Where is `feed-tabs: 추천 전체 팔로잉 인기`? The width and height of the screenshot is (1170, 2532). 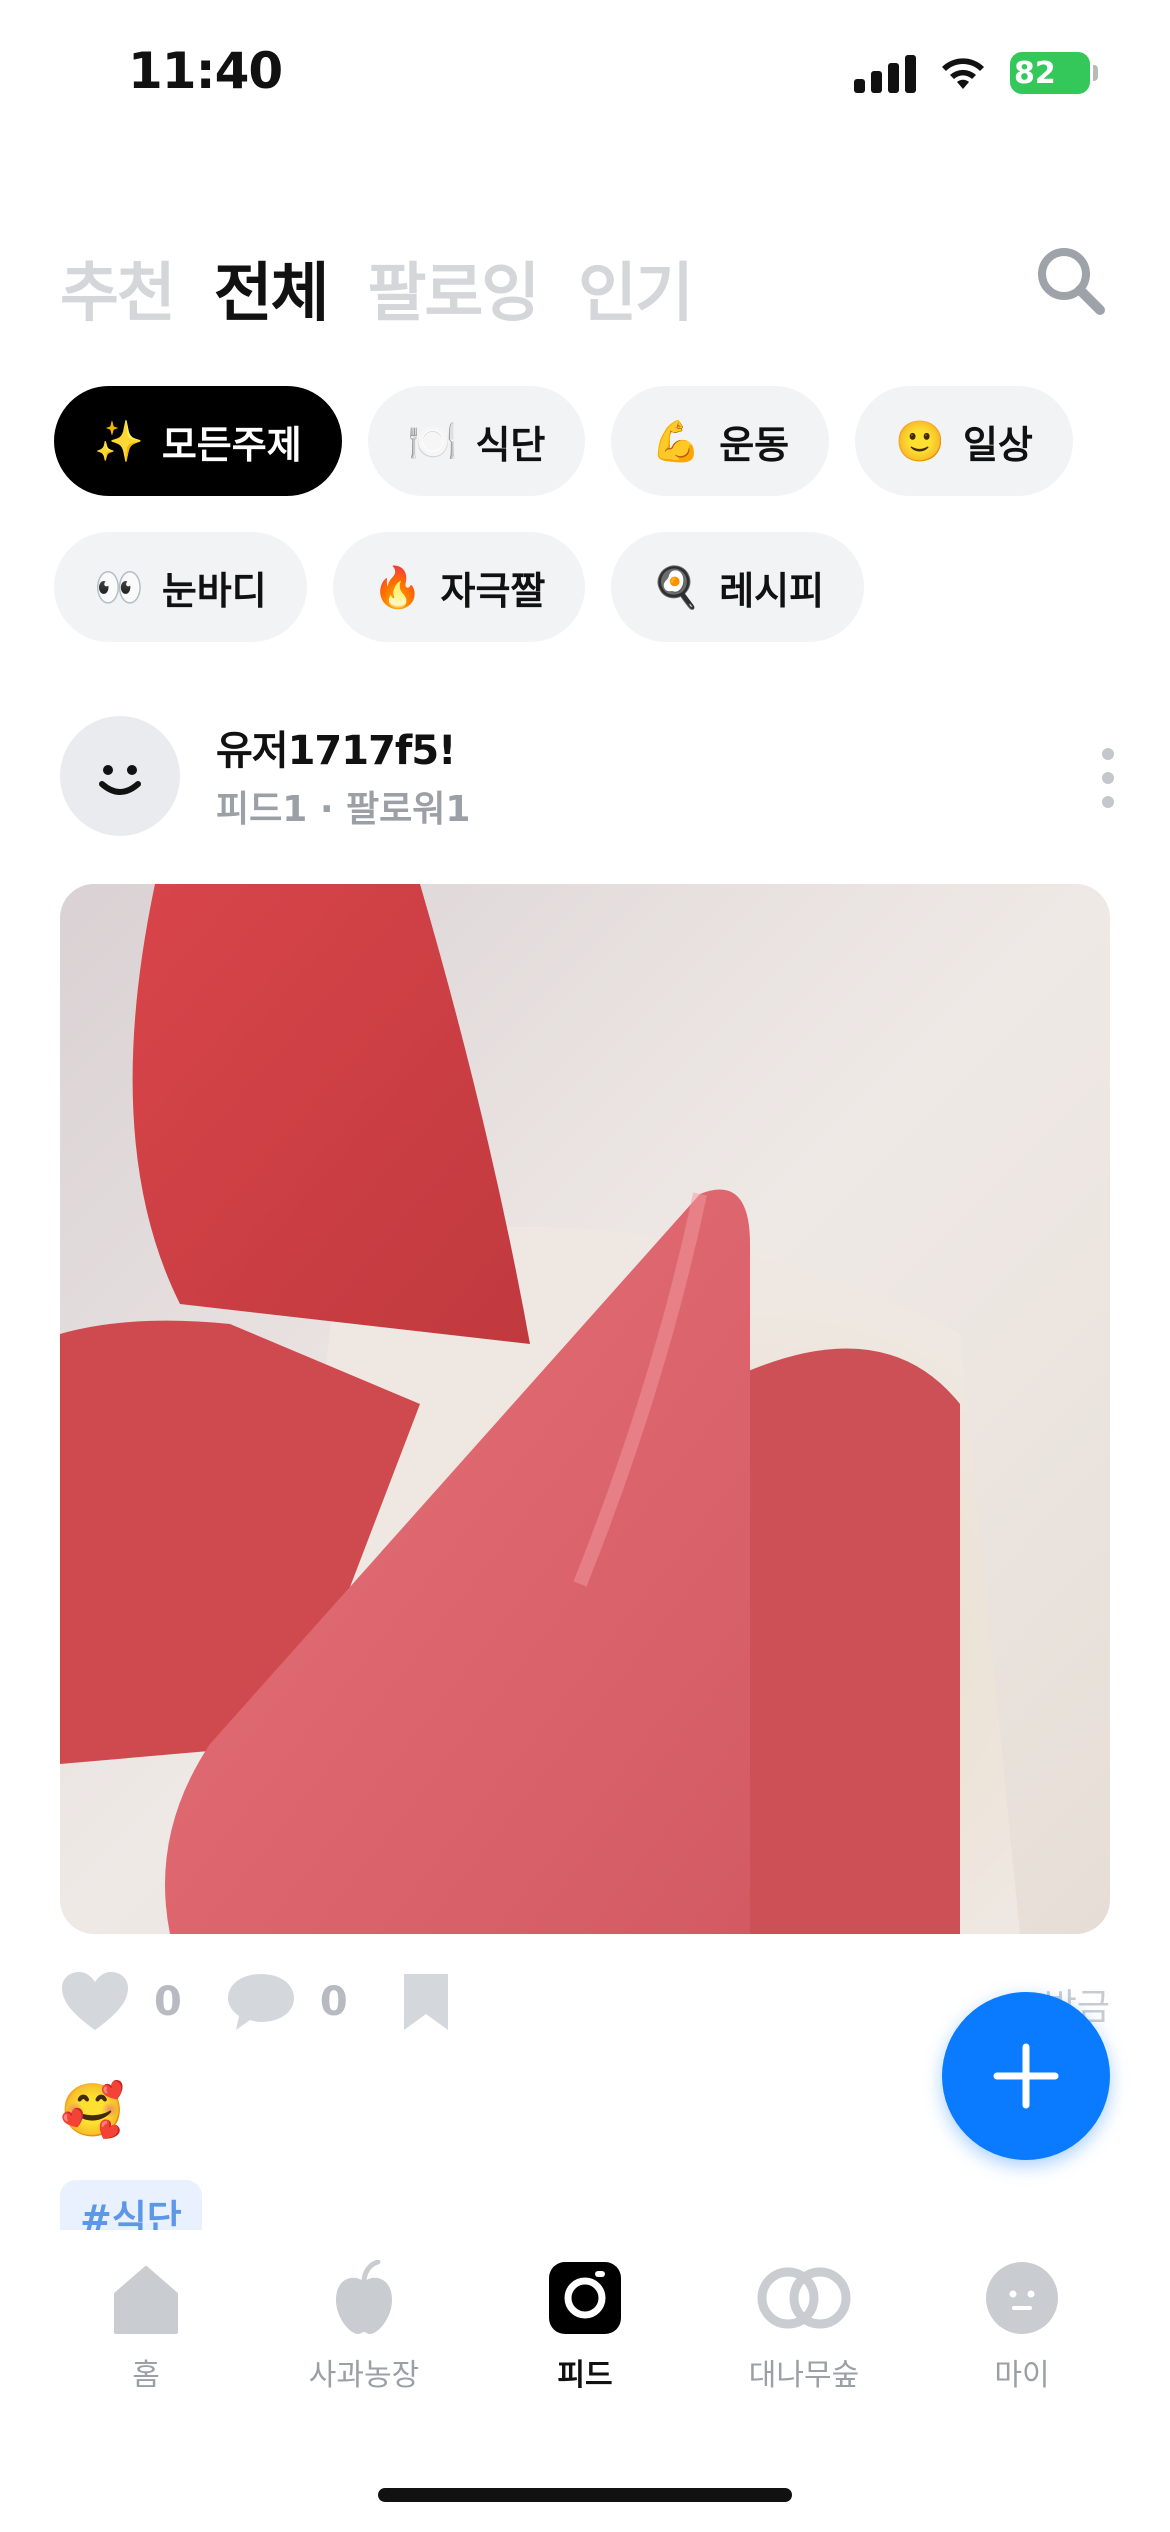 feed-tabs: 추천 전체 팔로잉 인기 is located at coordinates (377, 288).